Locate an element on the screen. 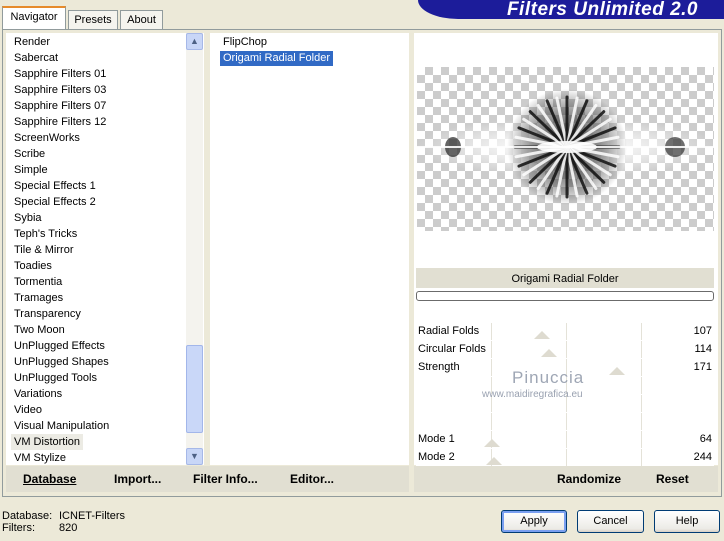 Image resolution: width=724 pixels, height=541 pixels. category-item: Sapphire Filters 01 is located at coordinates (60, 74).